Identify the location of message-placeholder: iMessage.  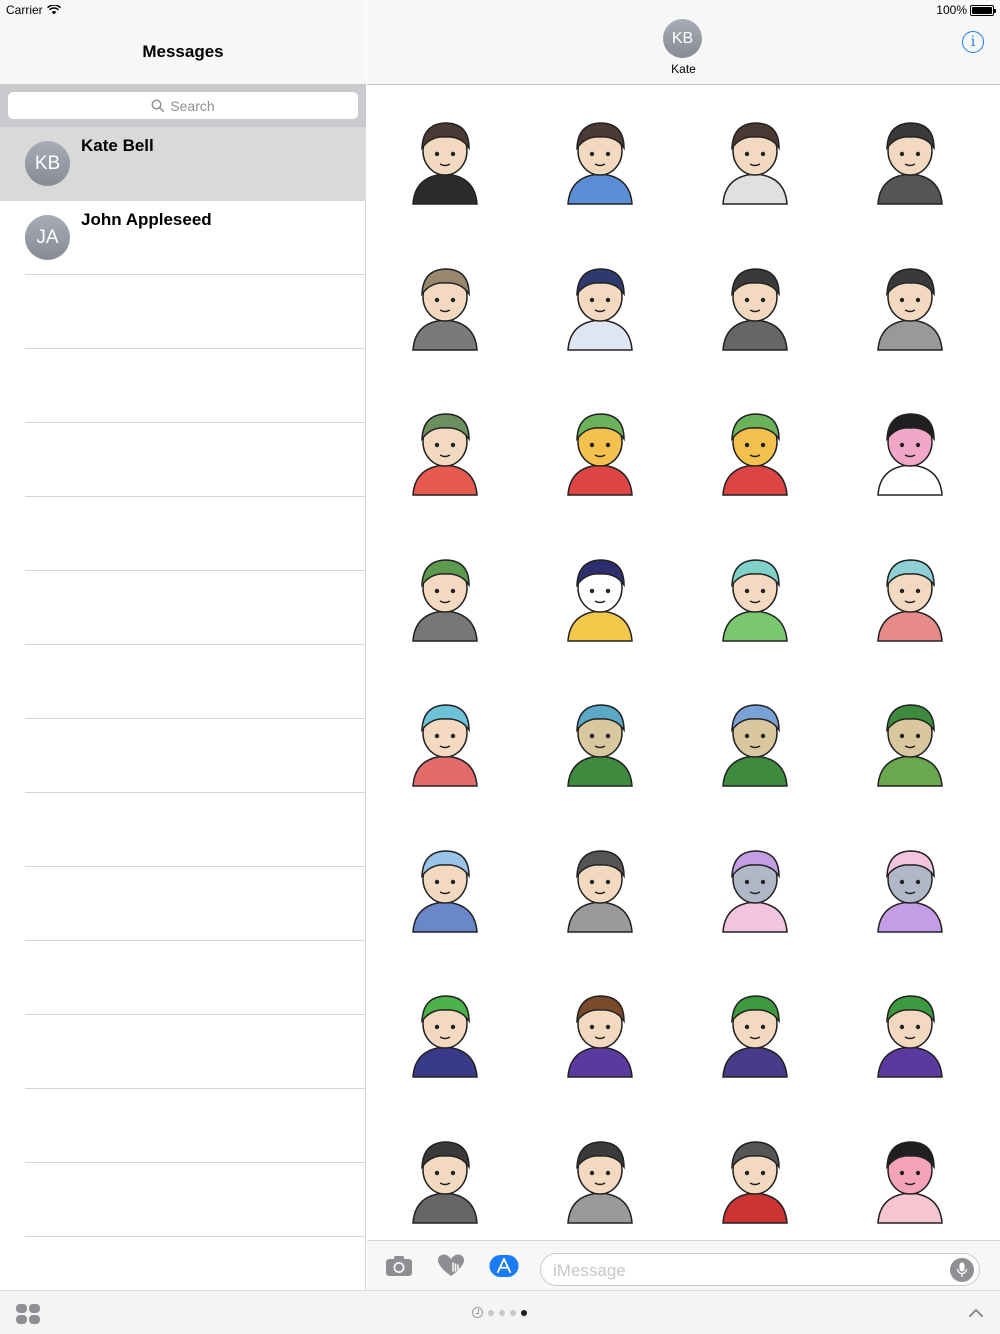
(589, 1270).